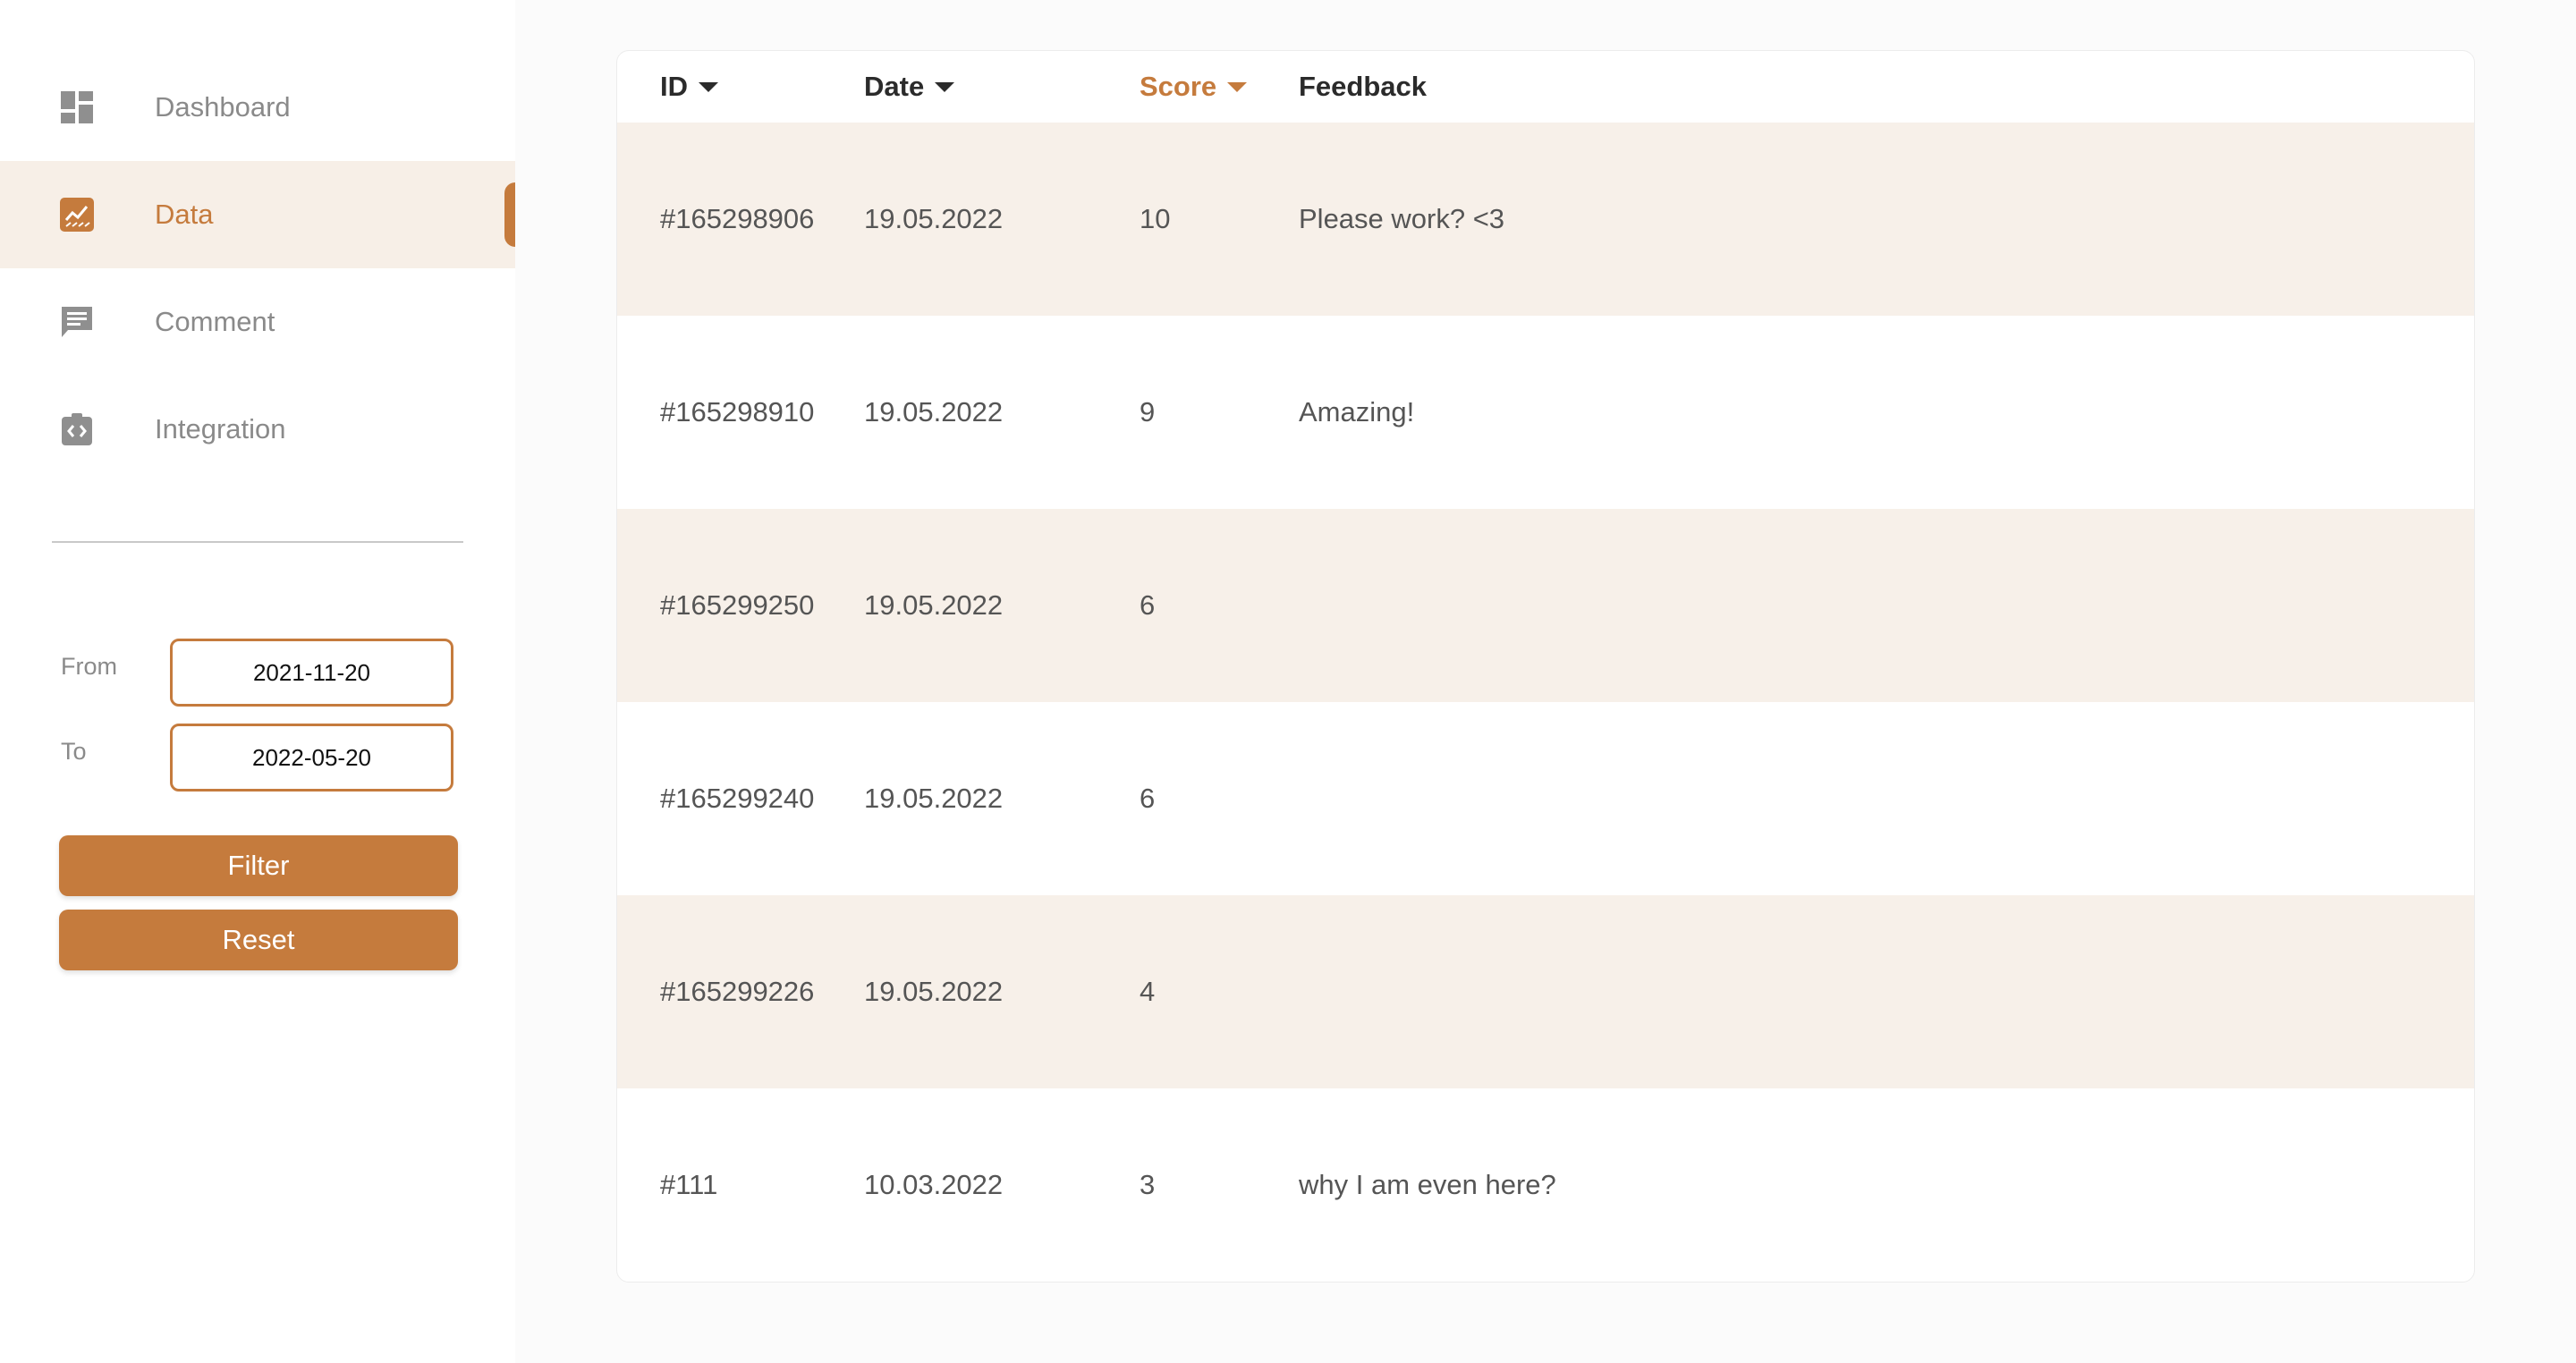 The width and height of the screenshot is (2576, 1363). I want to click on cell-id: #165299240, so click(737, 799).